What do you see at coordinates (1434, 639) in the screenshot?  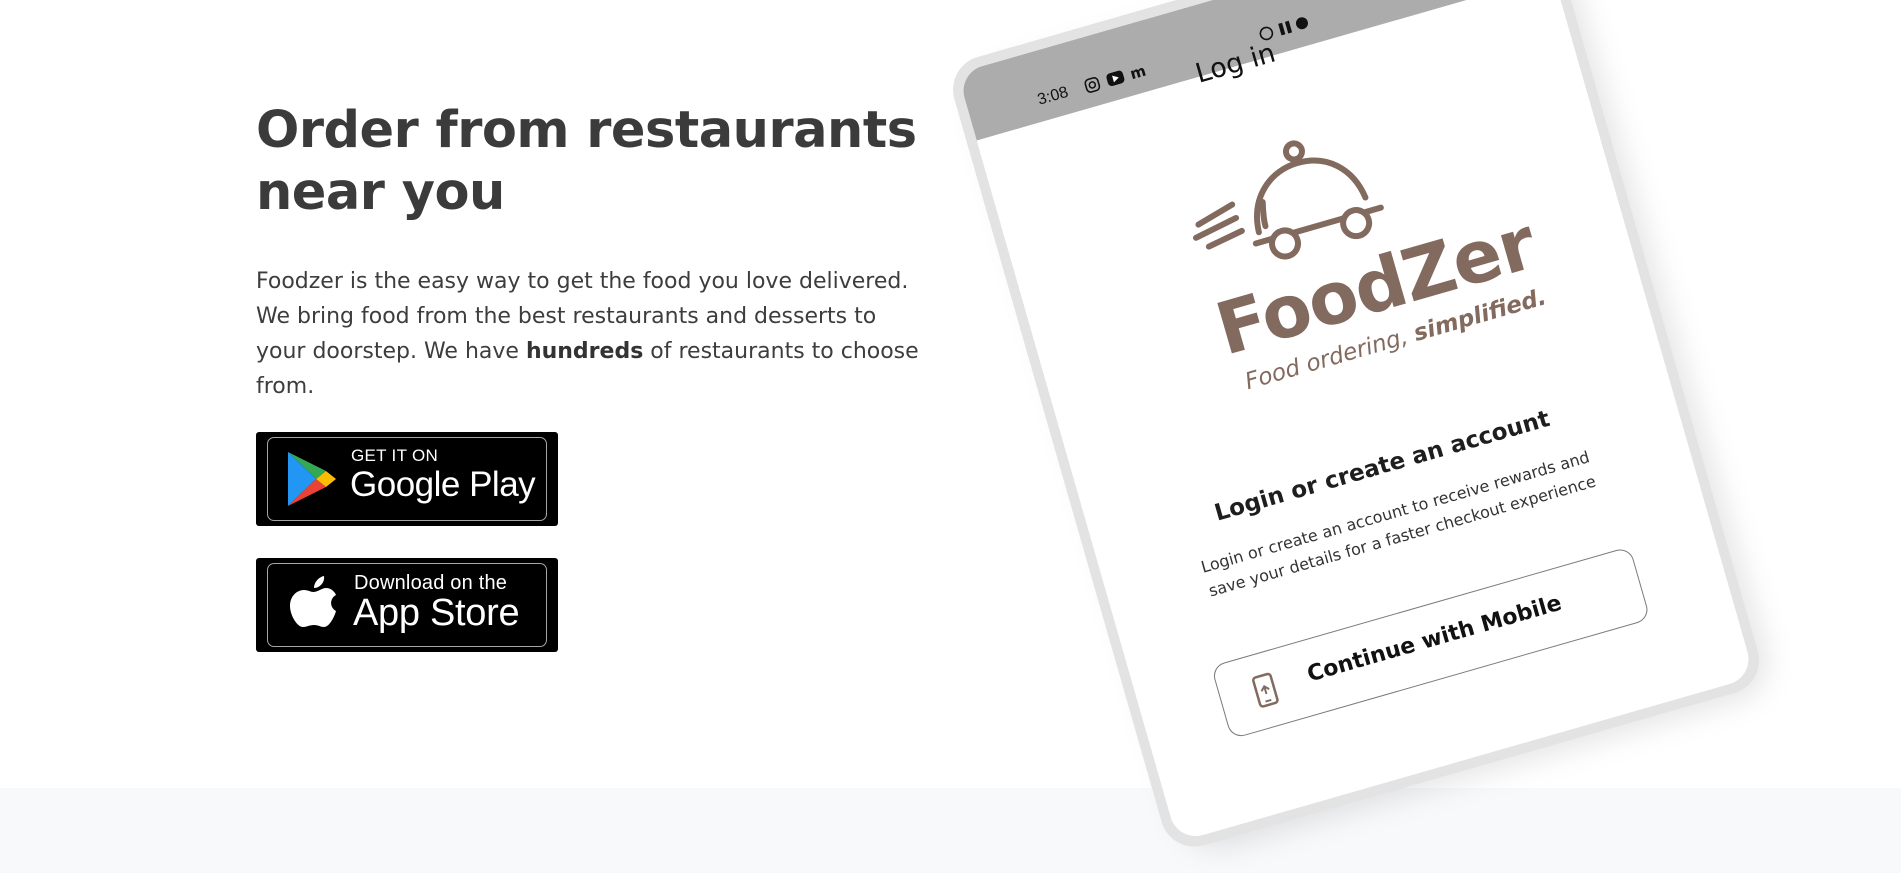 I see `continue-with-mobile-label: Continue with Mobile` at bounding box center [1434, 639].